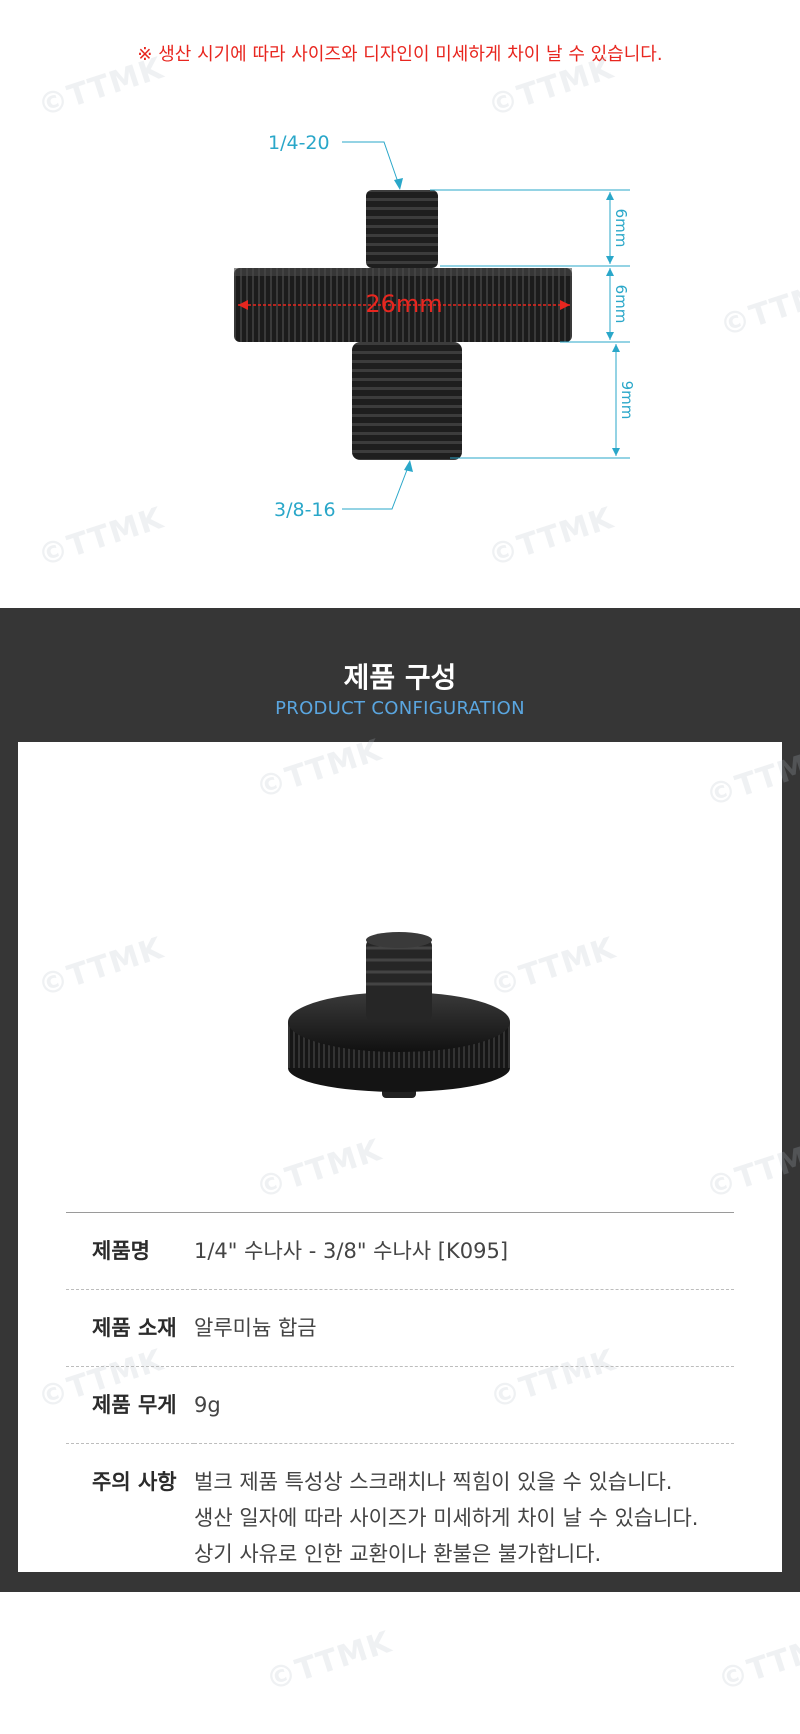  What do you see at coordinates (403, 304) in the screenshot?
I see `diameter-label: 26mm` at bounding box center [403, 304].